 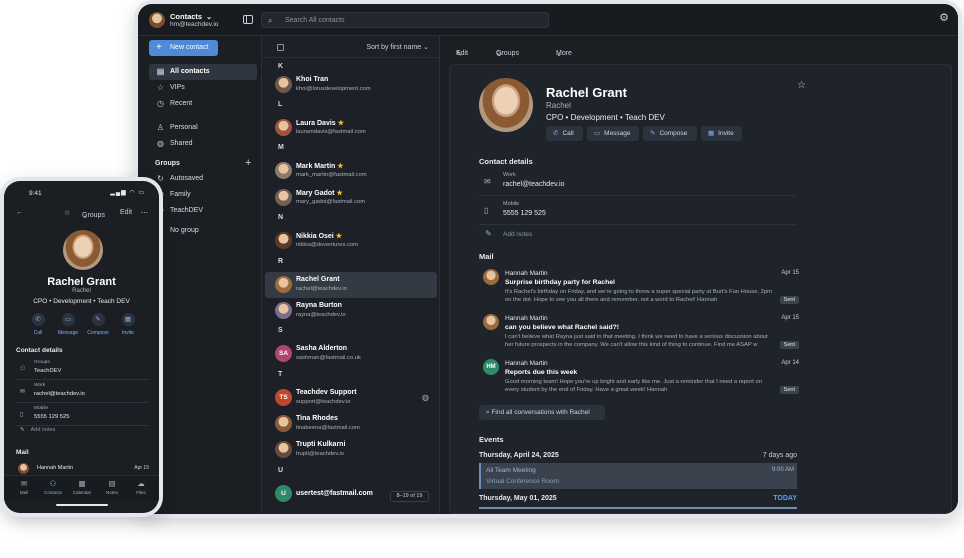 I want to click on globe-icon: ◍, so click(x=425, y=397).